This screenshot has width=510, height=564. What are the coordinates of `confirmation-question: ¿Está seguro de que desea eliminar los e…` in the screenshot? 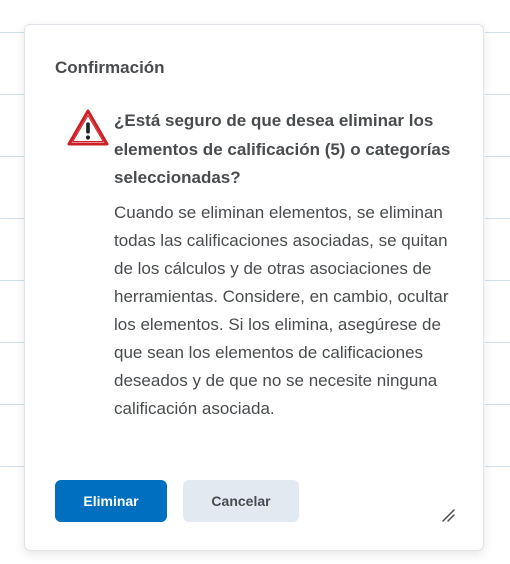 It's located at (282, 149).